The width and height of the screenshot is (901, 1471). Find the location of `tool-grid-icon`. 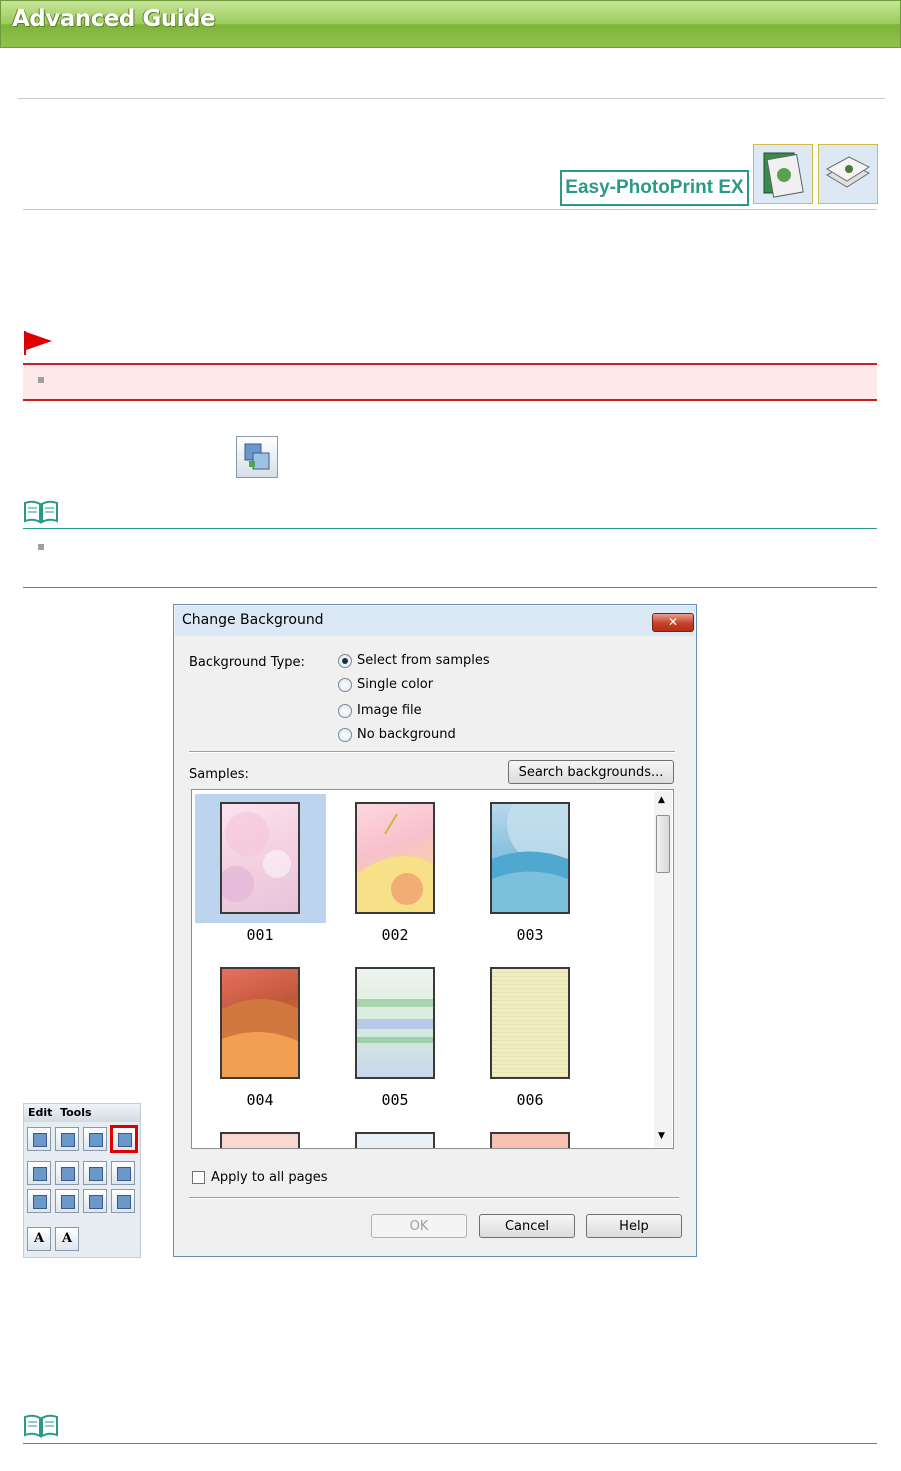

tool-grid-icon is located at coordinates (67, 1201).